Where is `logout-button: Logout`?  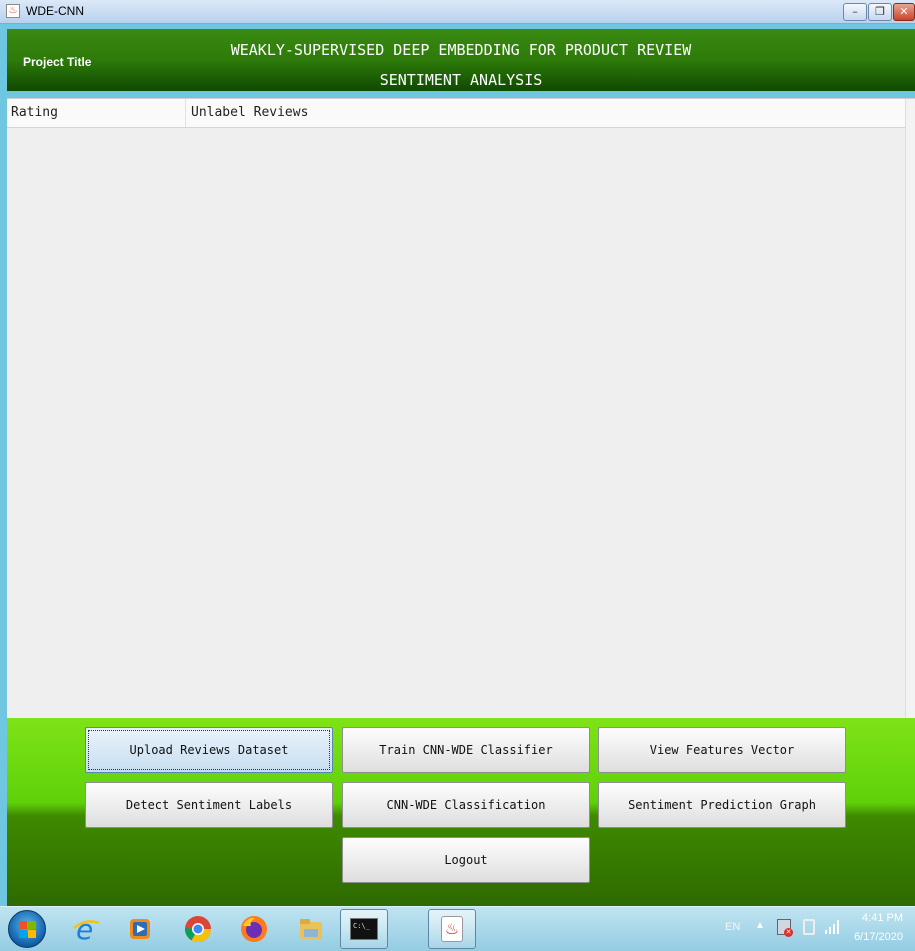
logout-button: Logout is located at coordinates (466, 860).